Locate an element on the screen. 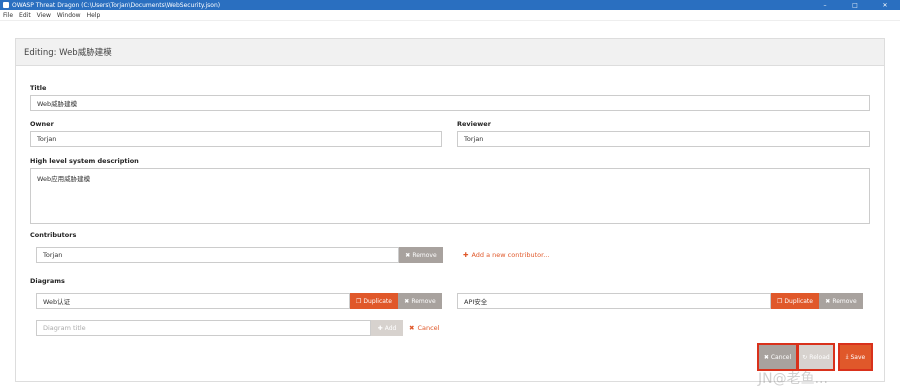 This screenshot has height=388, width=900. diagram-title-input: API安全 is located at coordinates (614, 301).